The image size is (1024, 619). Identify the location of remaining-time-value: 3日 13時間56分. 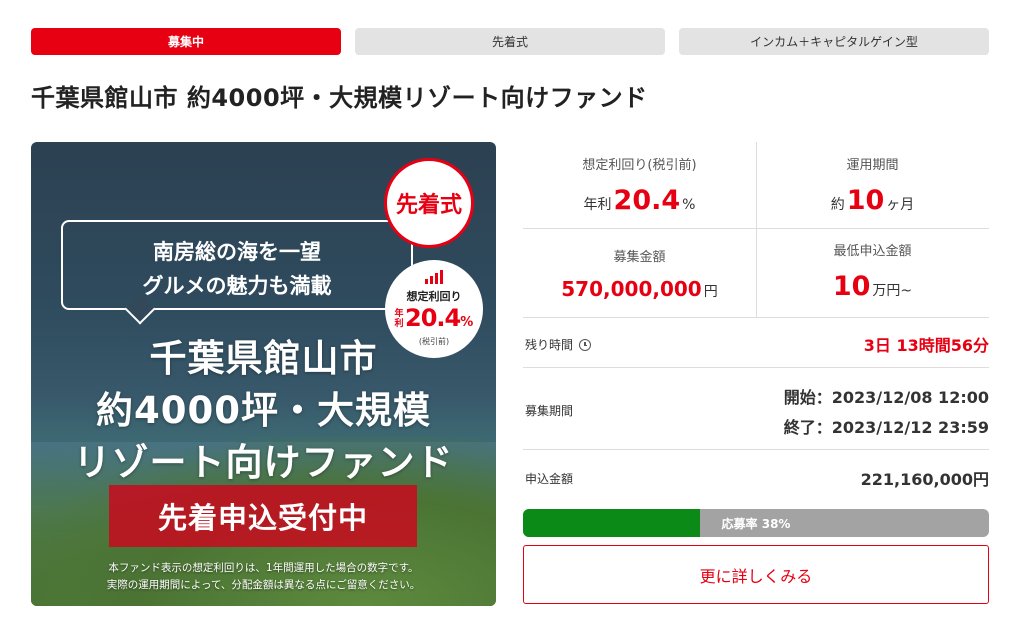
(926, 345).